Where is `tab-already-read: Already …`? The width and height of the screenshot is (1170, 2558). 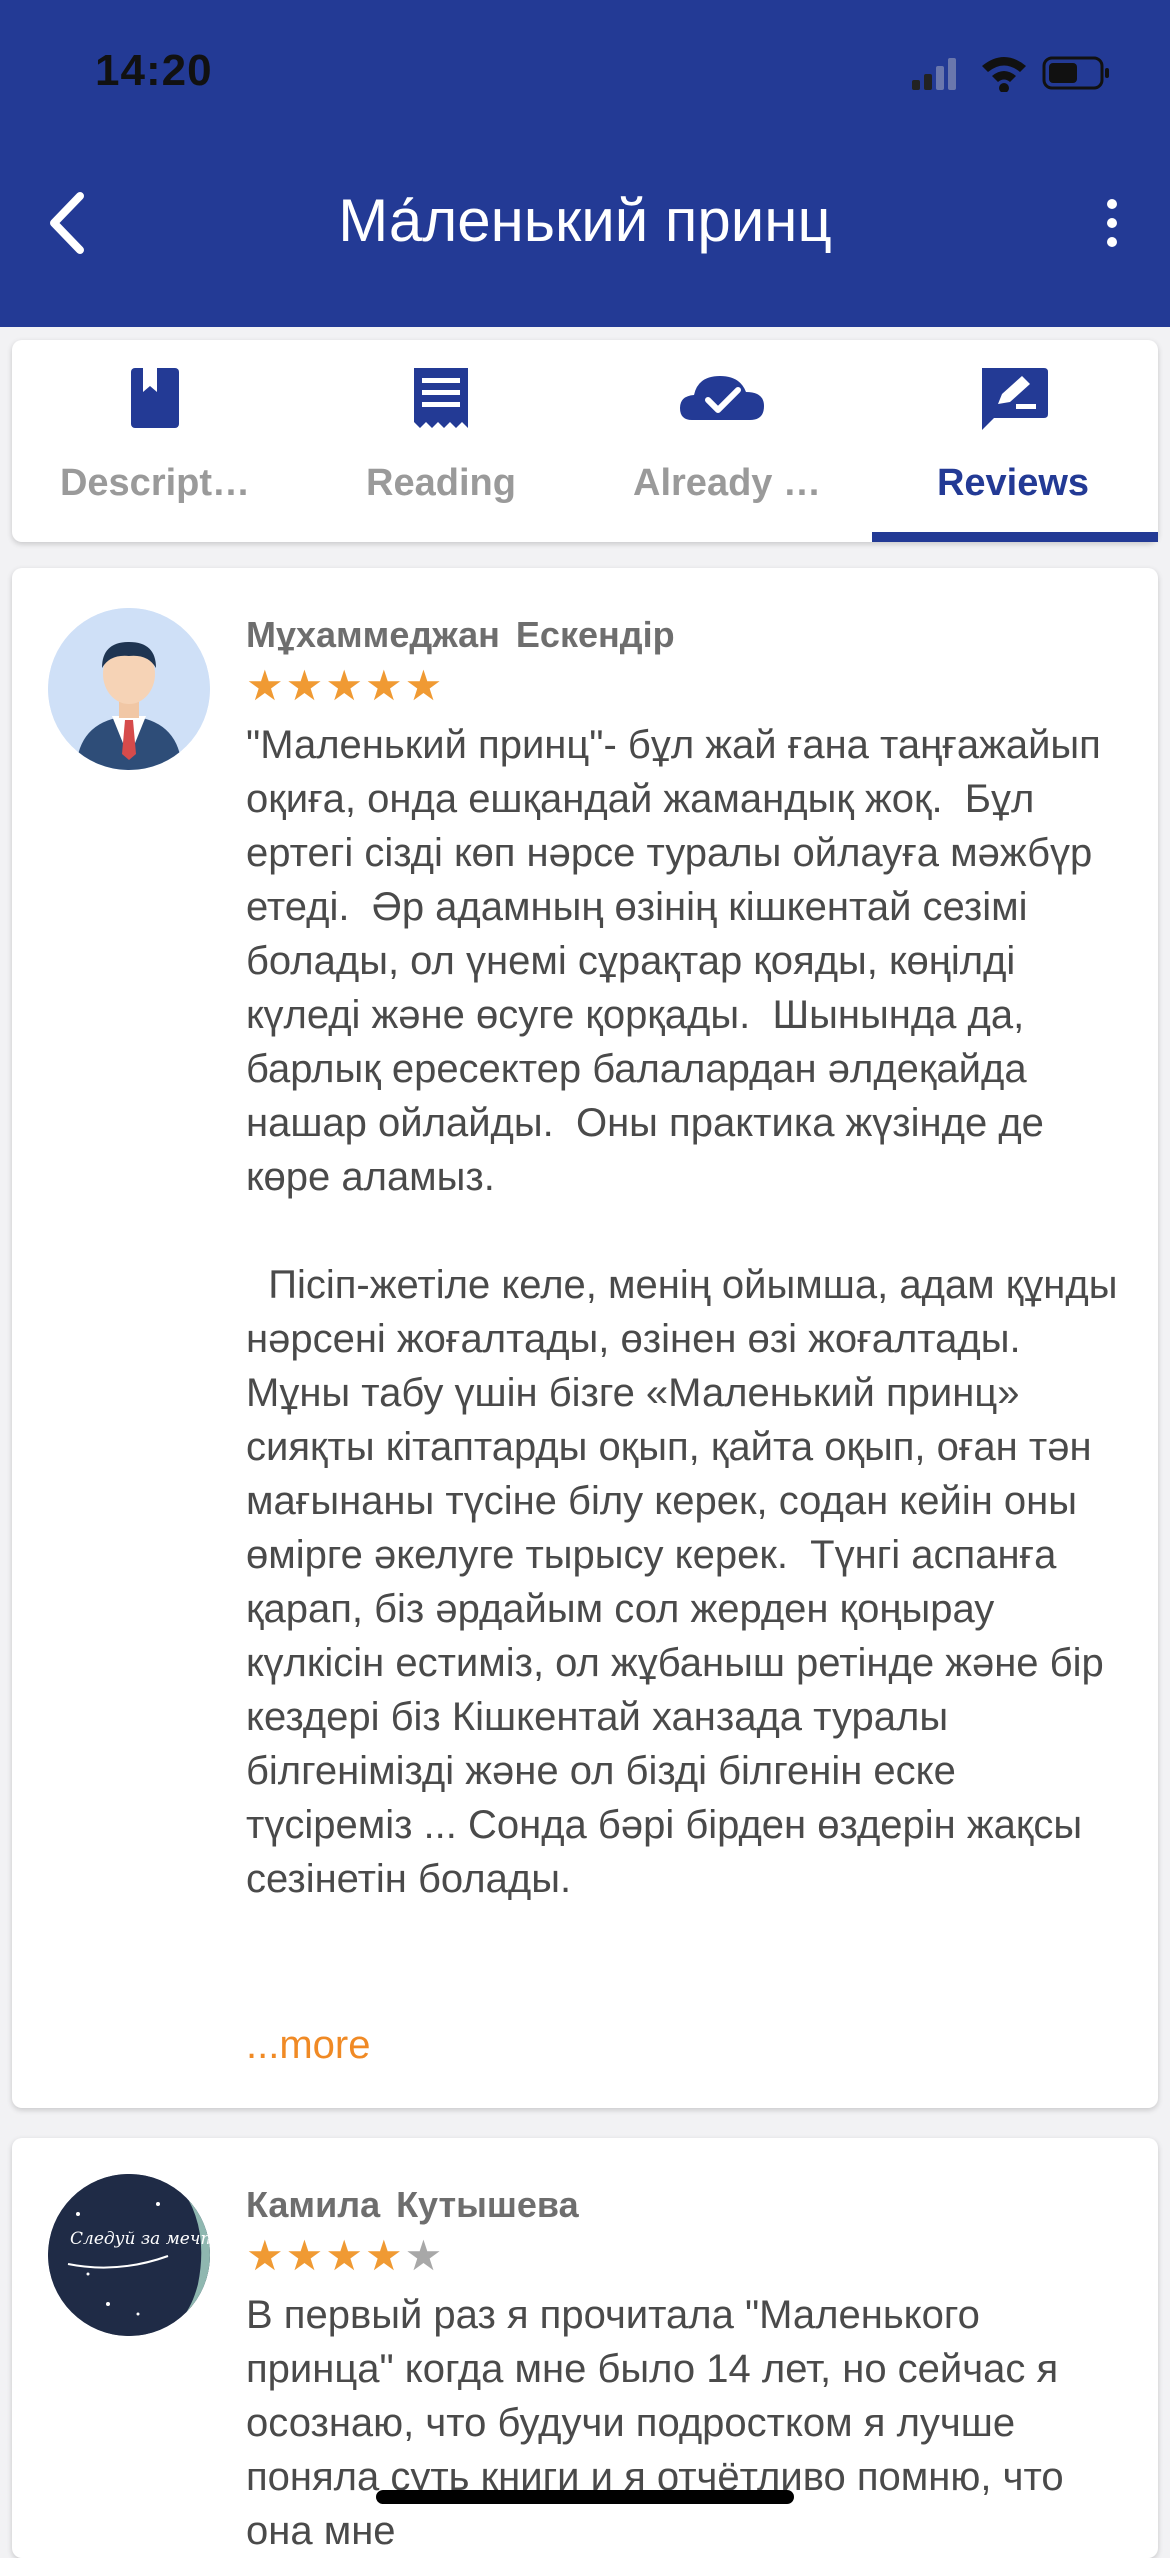
tab-already-read: Already … is located at coordinates (727, 441).